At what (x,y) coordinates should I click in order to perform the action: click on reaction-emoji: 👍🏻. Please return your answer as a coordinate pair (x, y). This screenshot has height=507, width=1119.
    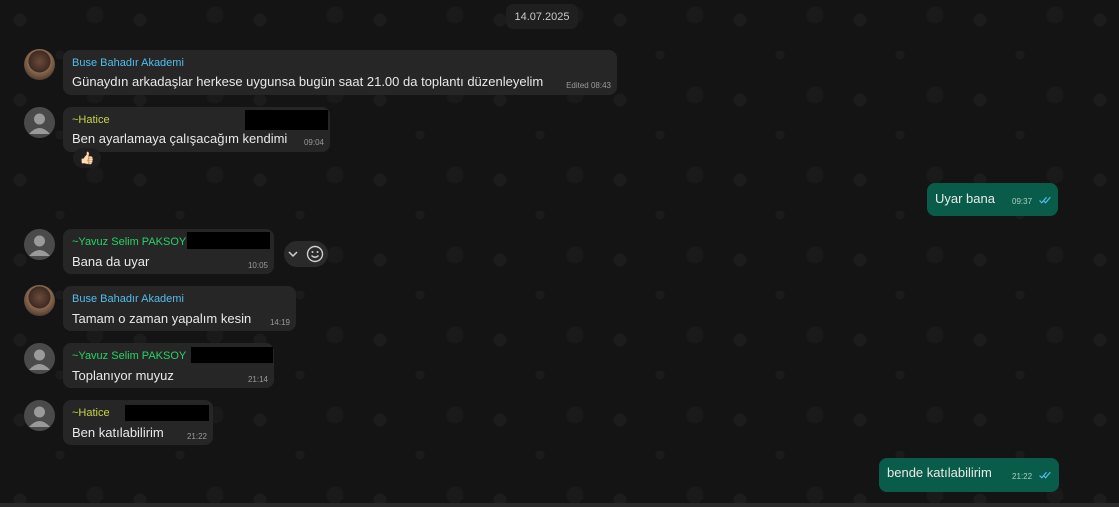
    Looking at the image, I should click on (87, 158).